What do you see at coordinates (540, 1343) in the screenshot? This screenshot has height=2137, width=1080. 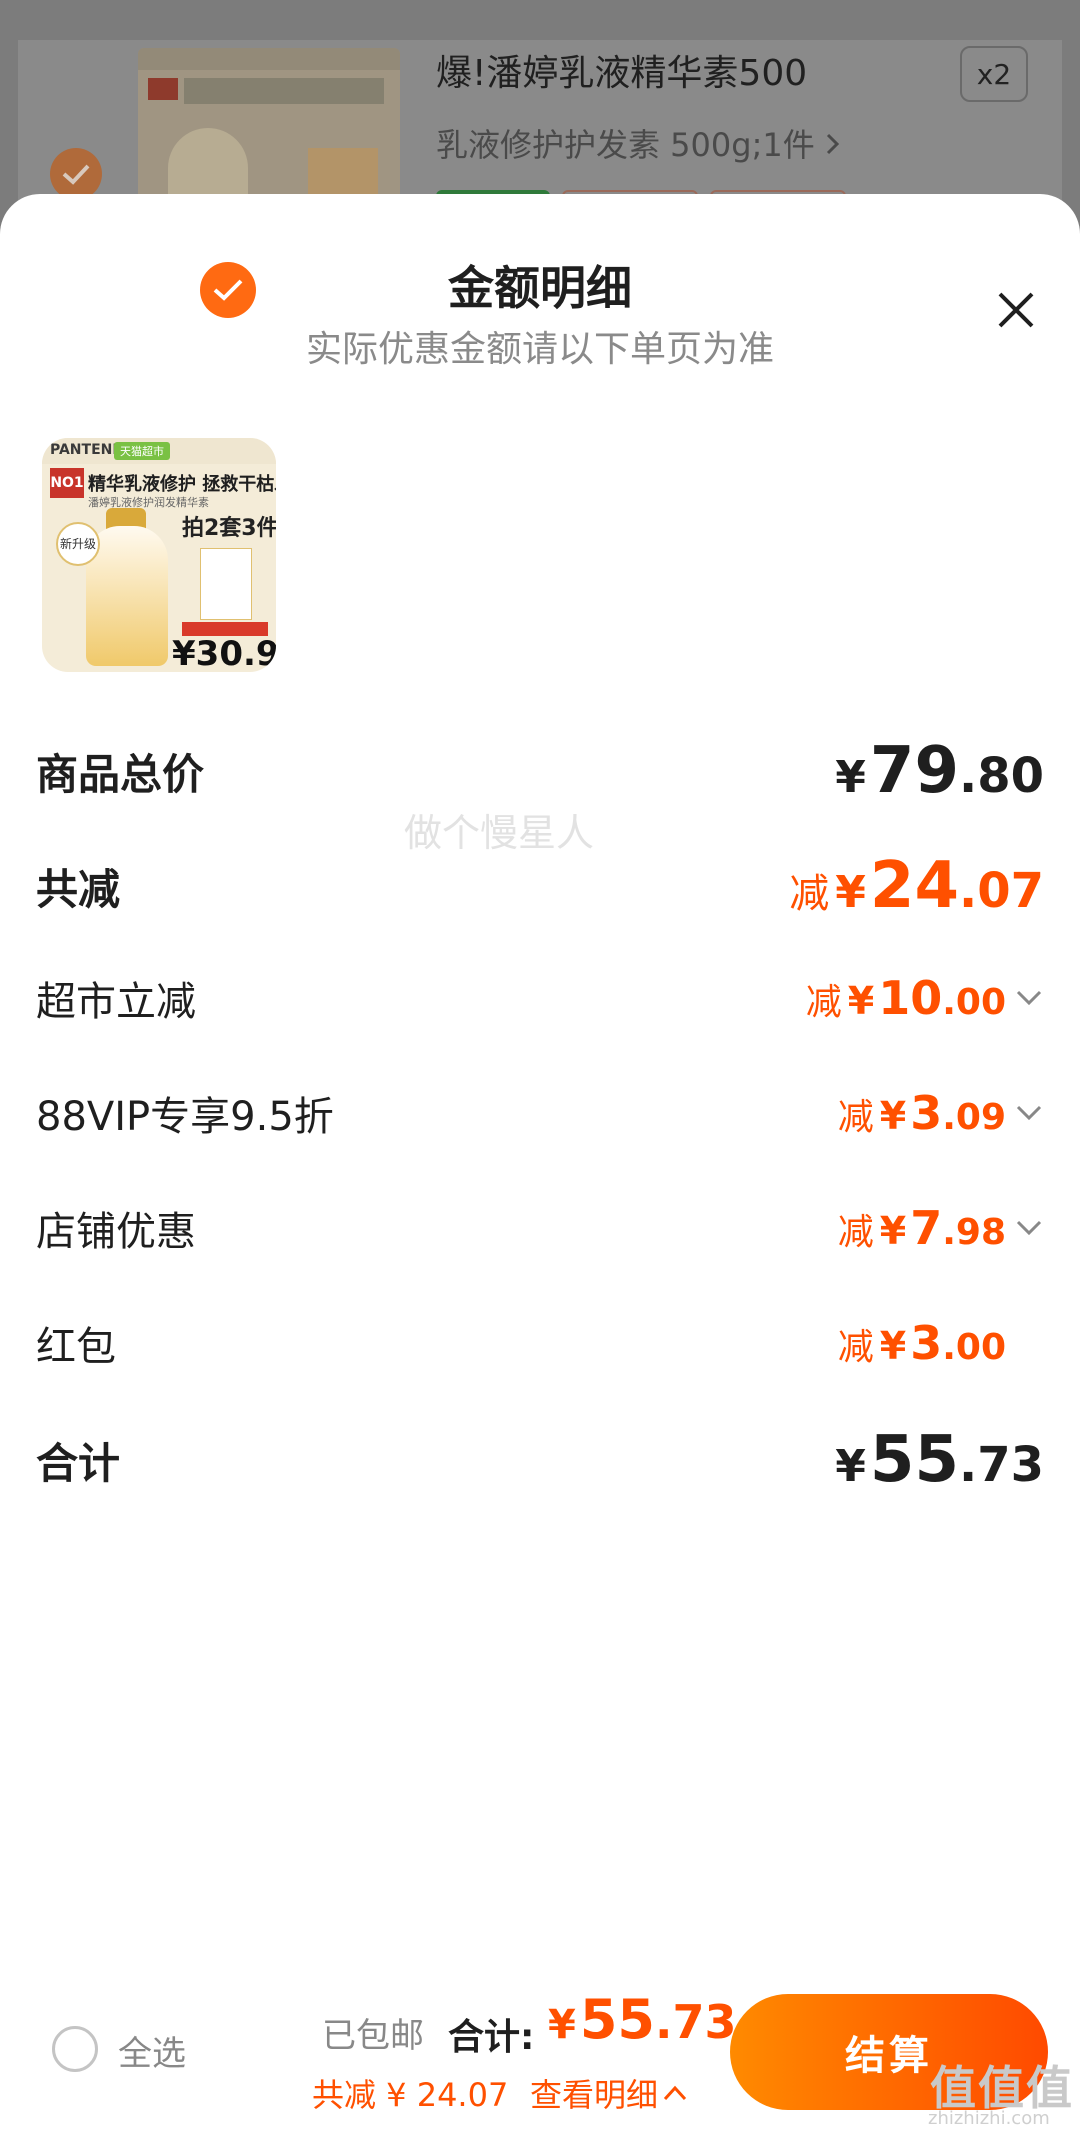 I see `amount-row: 红包 减 ¥3.00` at bounding box center [540, 1343].